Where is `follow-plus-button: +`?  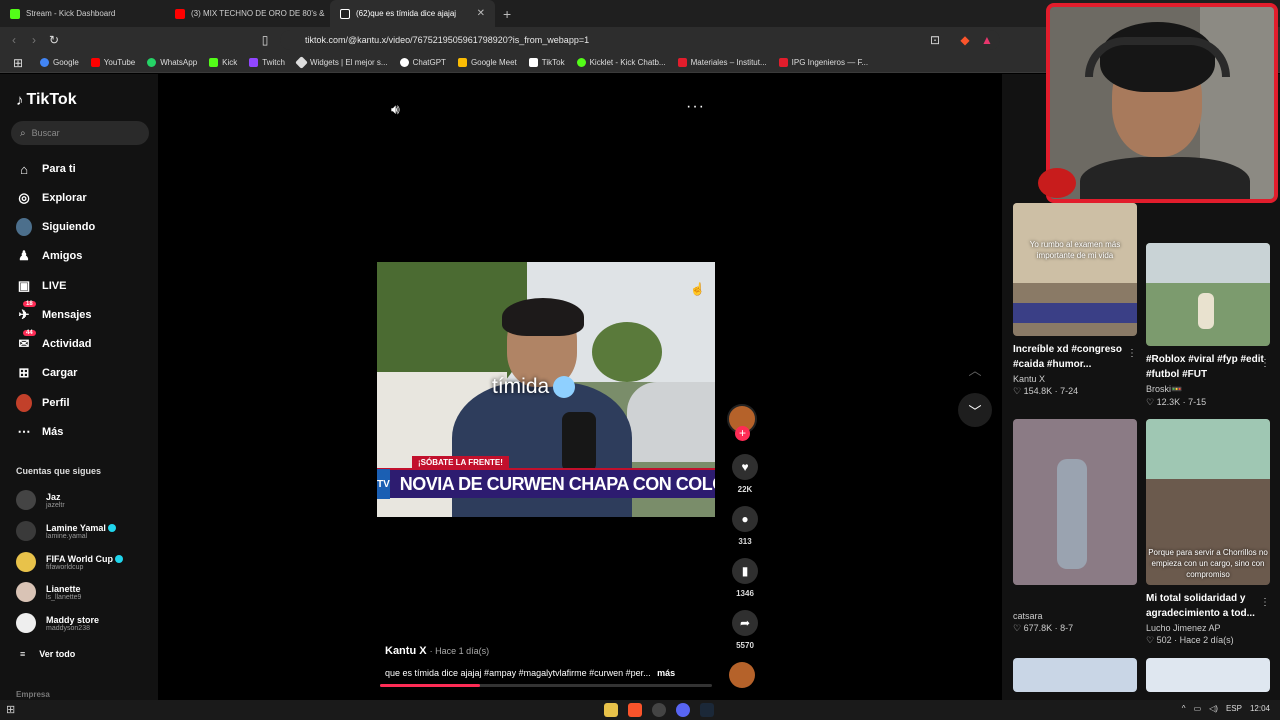
follow-plus-button: + is located at coordinates (742, 433).